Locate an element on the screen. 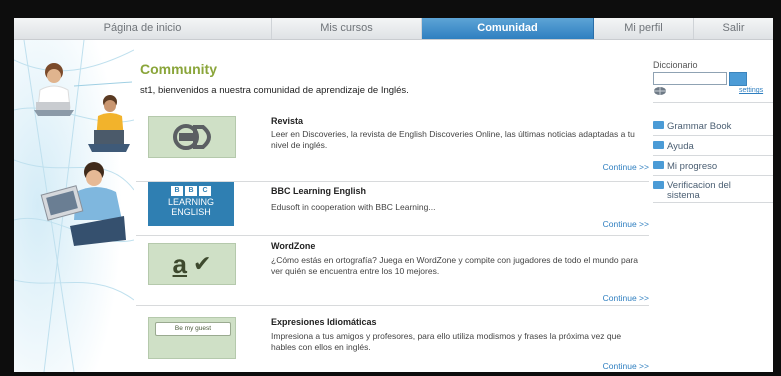 The width and height of the screenshot is (781, 376). bbc-logo: B B C LEARNING ENGLISH is located at coordinates (191, 204).